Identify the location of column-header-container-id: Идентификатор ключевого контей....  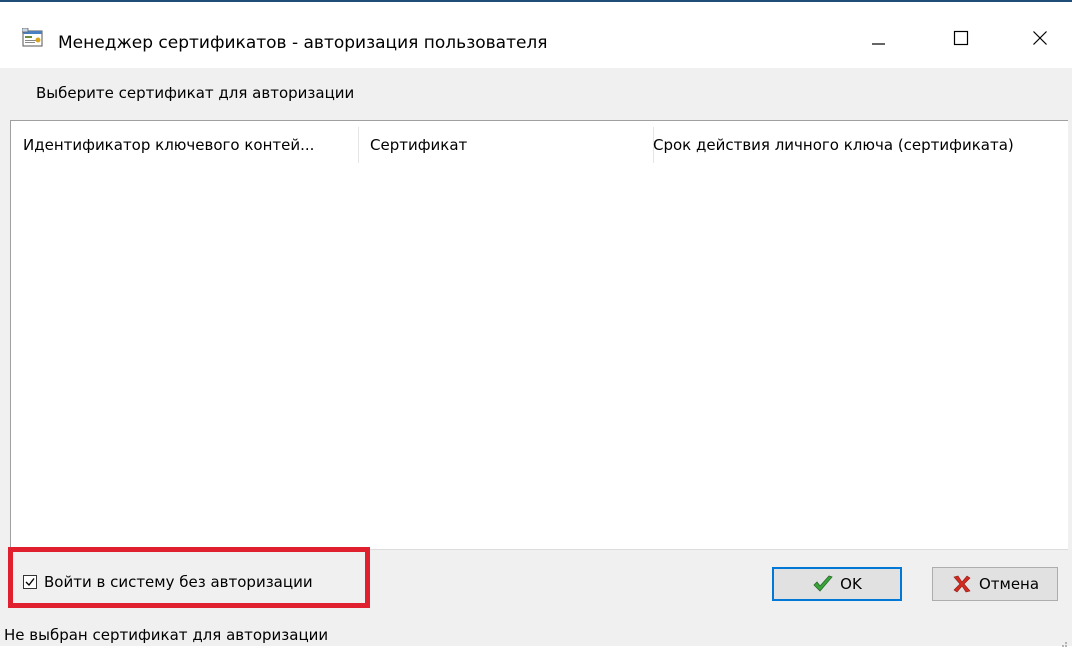
(188, 145).